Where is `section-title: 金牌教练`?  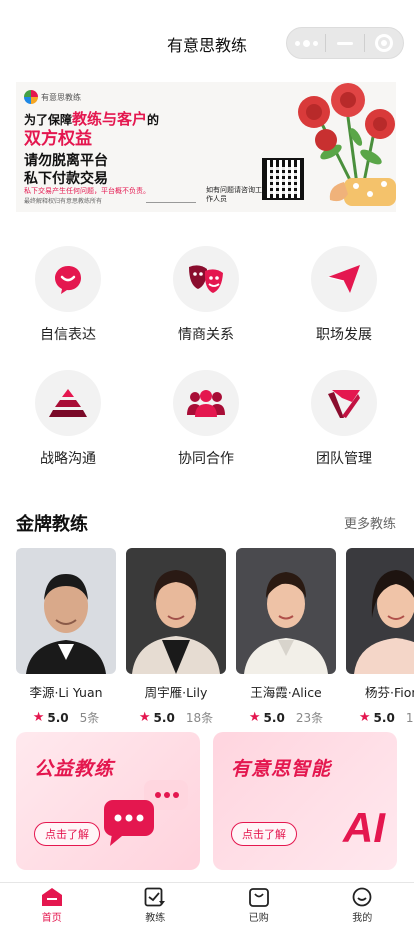 section-title: 金牌教练 is located at coordinates (52, 524).